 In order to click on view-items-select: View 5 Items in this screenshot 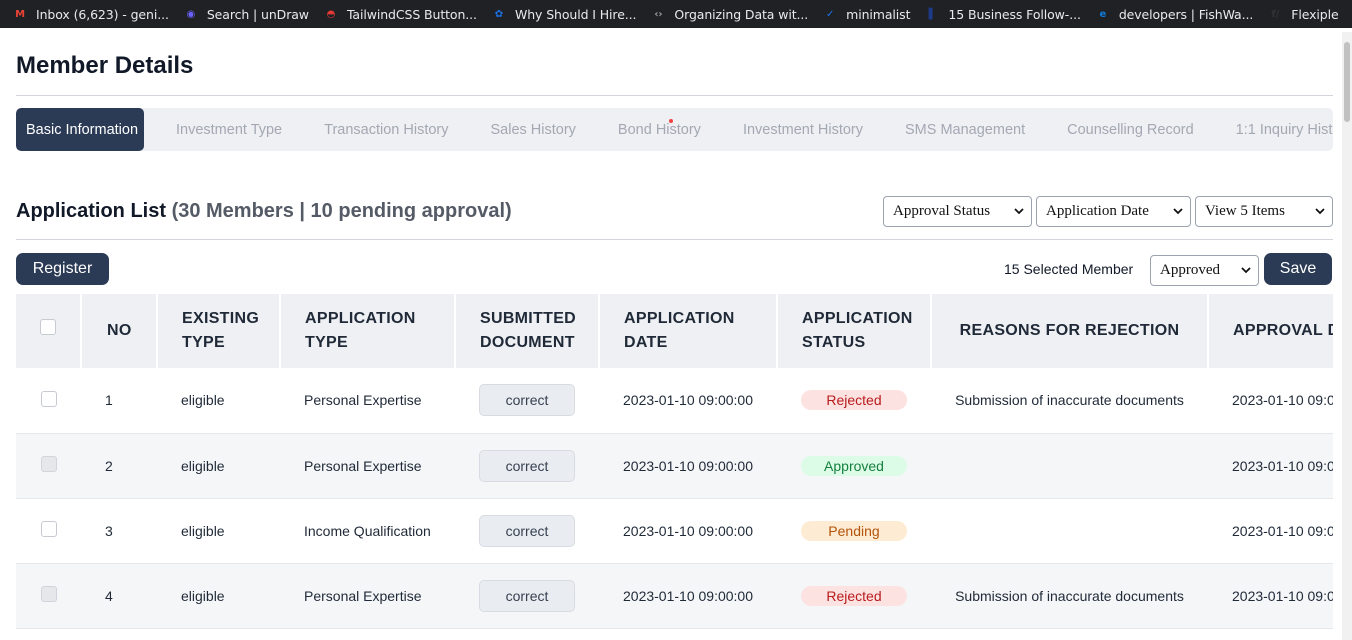, I will do `click(1264, 211)`.